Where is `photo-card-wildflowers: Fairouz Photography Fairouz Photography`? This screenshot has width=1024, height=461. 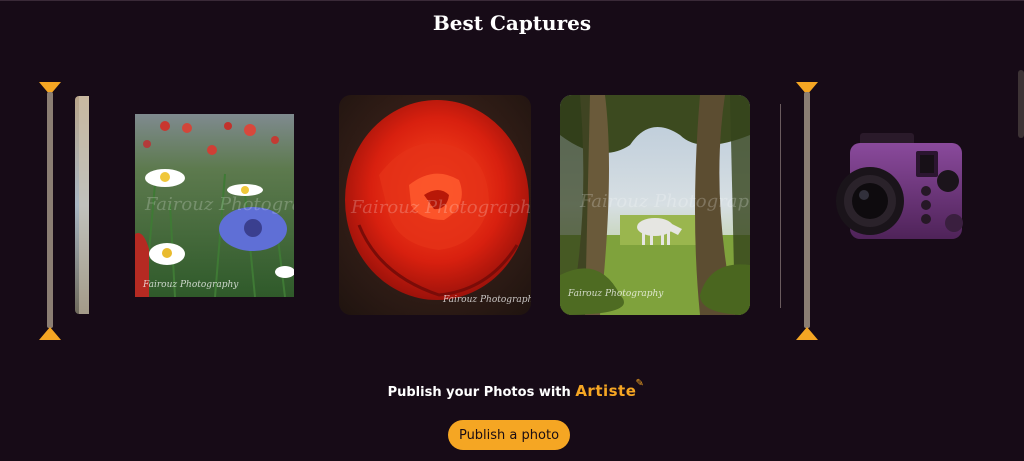
photo-card-wildflowers: Fairouz Photography Fairouz Photography is located at coordinates (214, 205).